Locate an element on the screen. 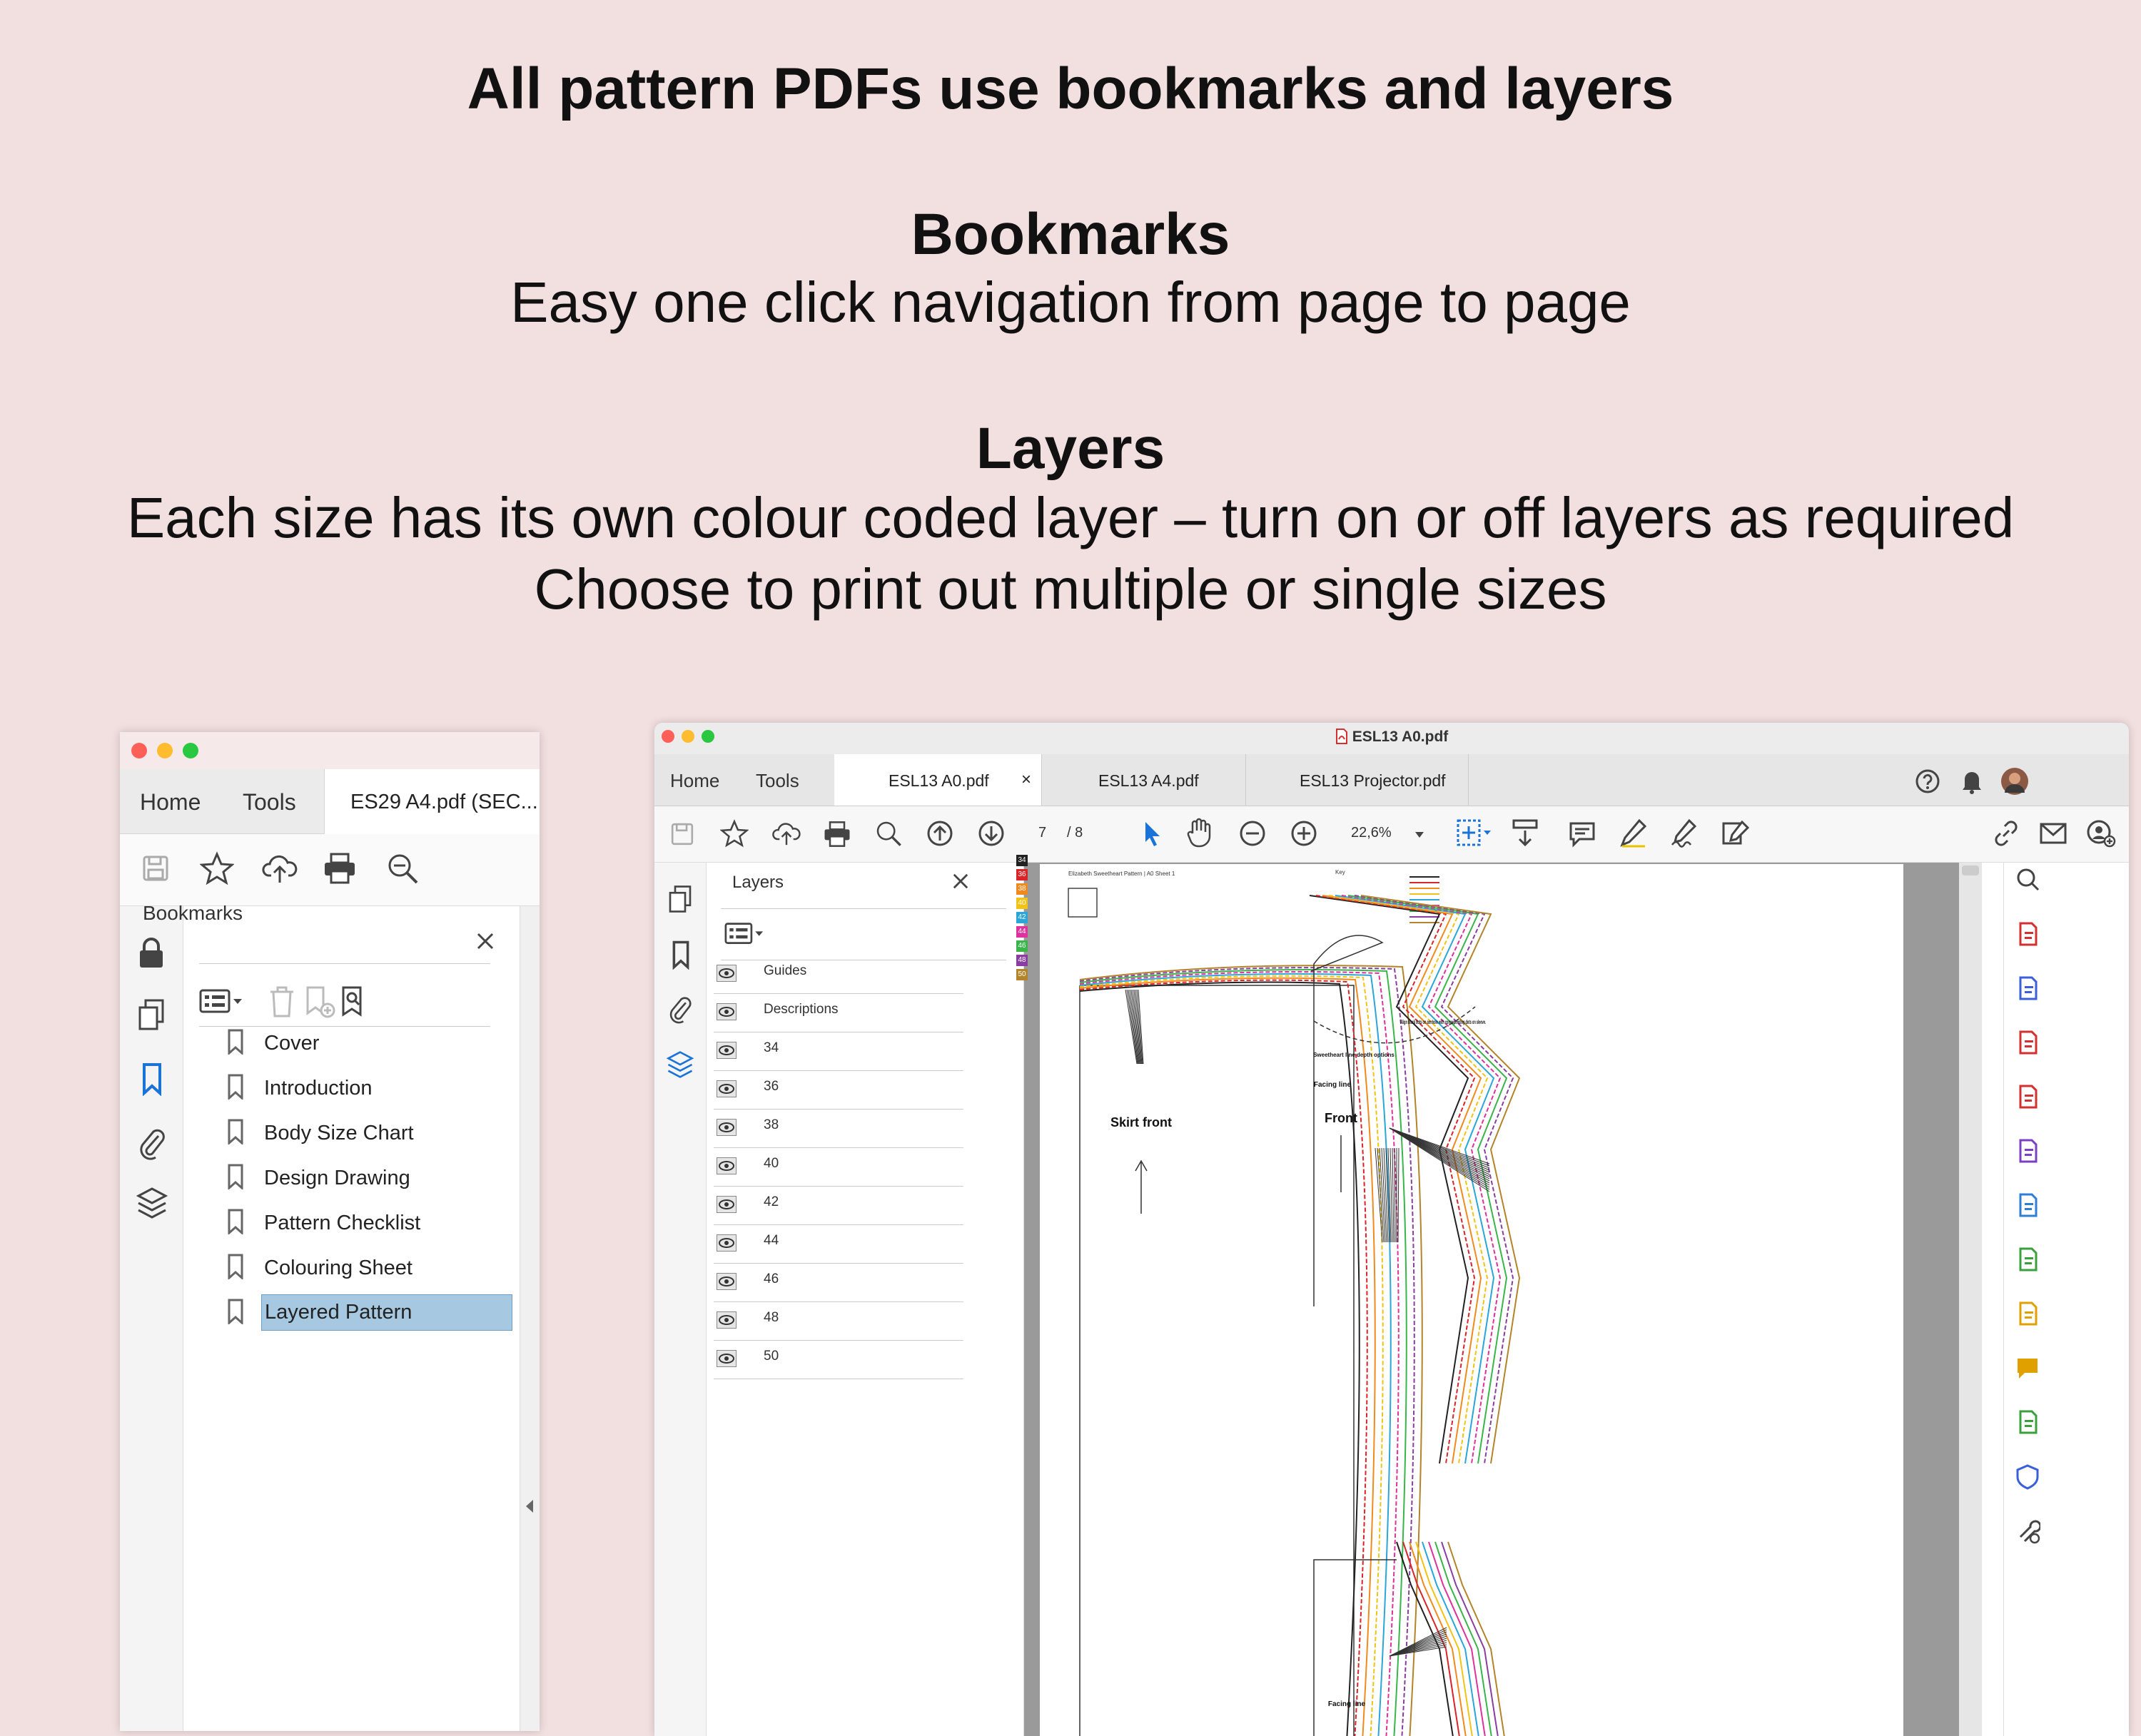 The image size is (2141, 1736). next-page-icon is located at coordinates (991, 833).